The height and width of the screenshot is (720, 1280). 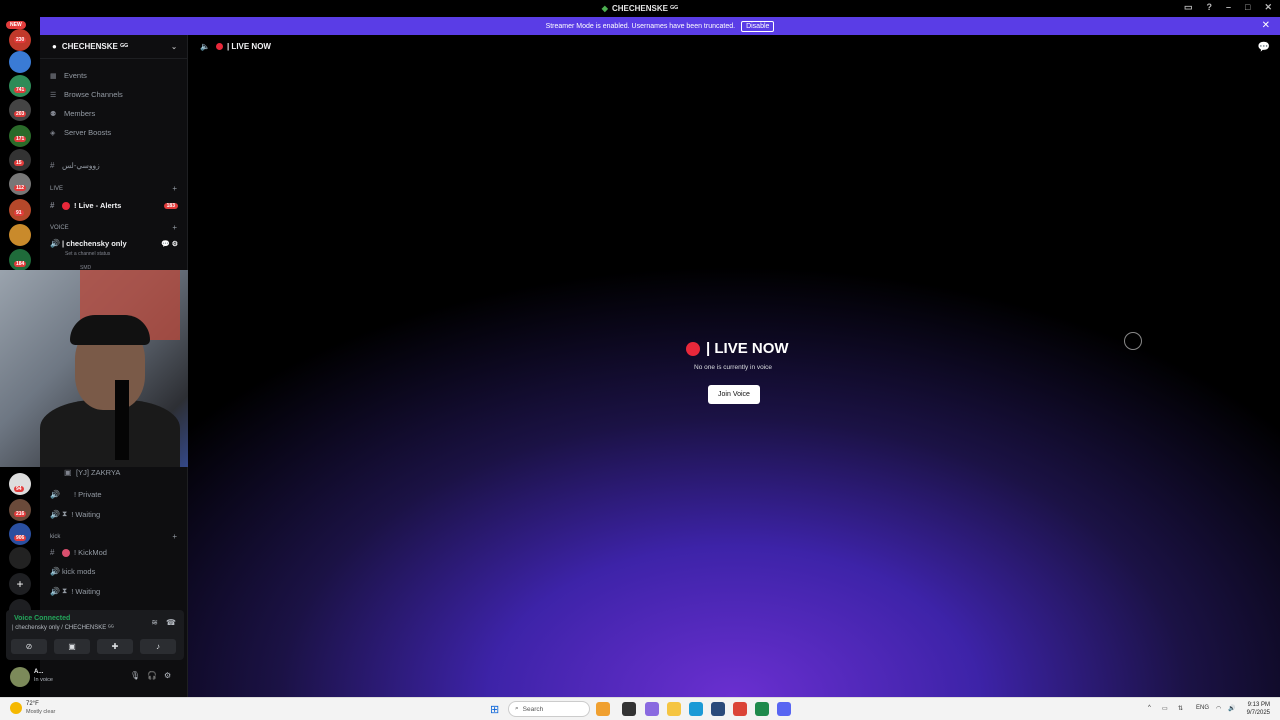 I want to click on file-explorer-icon, so click(x=674, y=709).